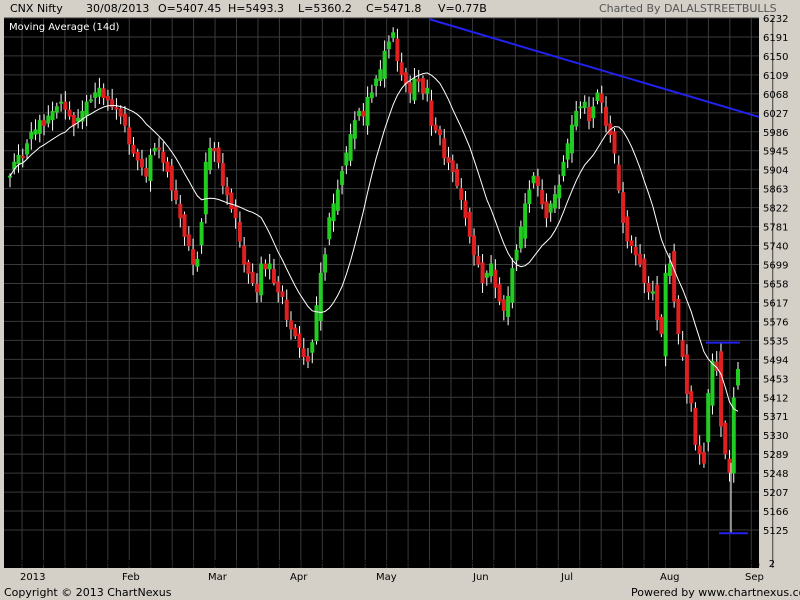 Image resolution: width=800 pixels, height=600 pixels. Describe the element at coordinates (775, 76) in the screenshot. I see `y-tick-label: 6109` at that location.